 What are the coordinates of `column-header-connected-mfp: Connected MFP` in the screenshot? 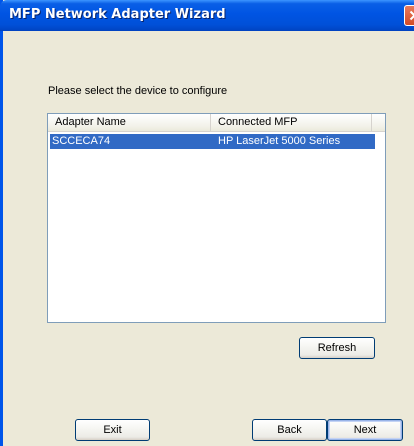 It's located at (291, 122).